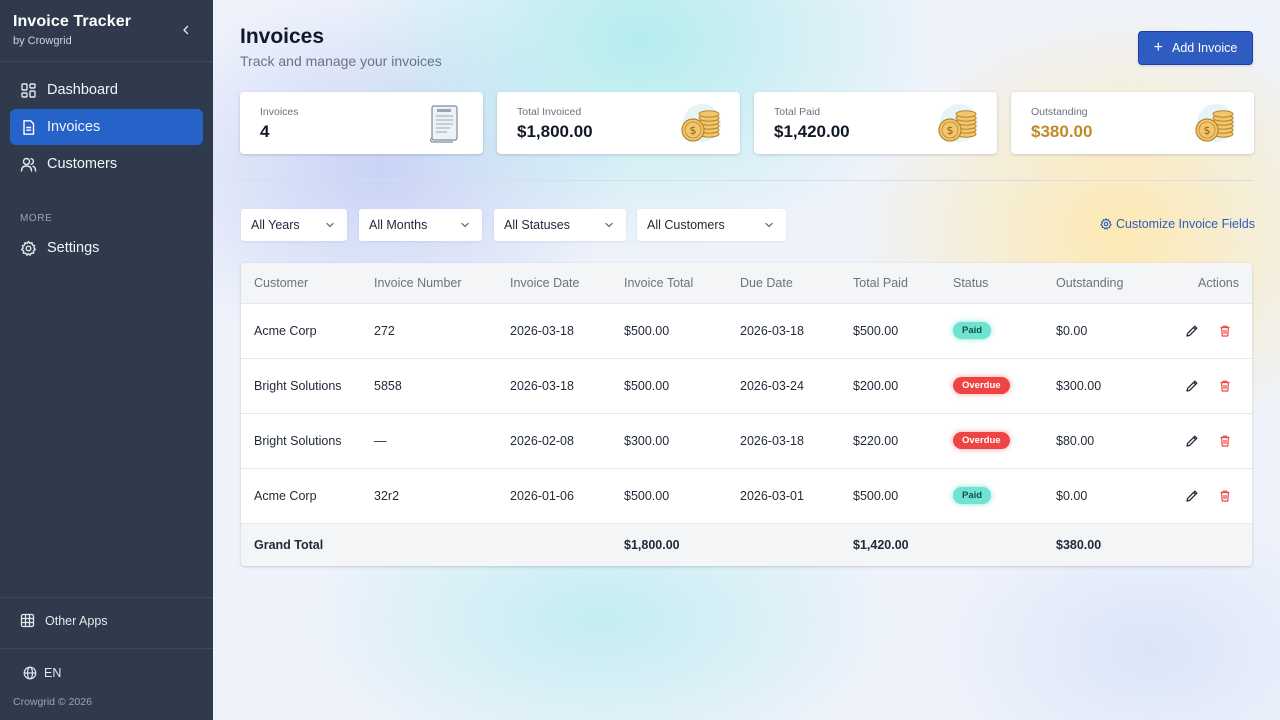 The image size is (1280, 720). I want to click on collapse-sidebar-button, so click(186, 30).